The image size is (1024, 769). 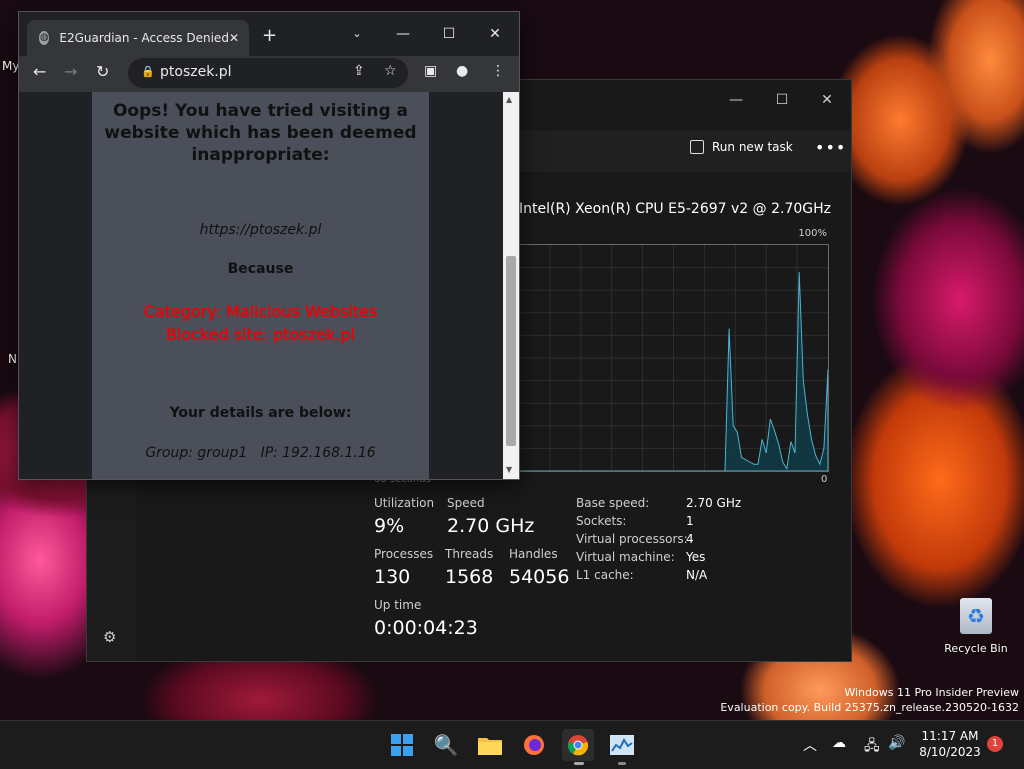 What do you see at coordinates (148, 71) in the screenshot?
I see `lock-icon: 🔒` at bounding box center [148, 71].